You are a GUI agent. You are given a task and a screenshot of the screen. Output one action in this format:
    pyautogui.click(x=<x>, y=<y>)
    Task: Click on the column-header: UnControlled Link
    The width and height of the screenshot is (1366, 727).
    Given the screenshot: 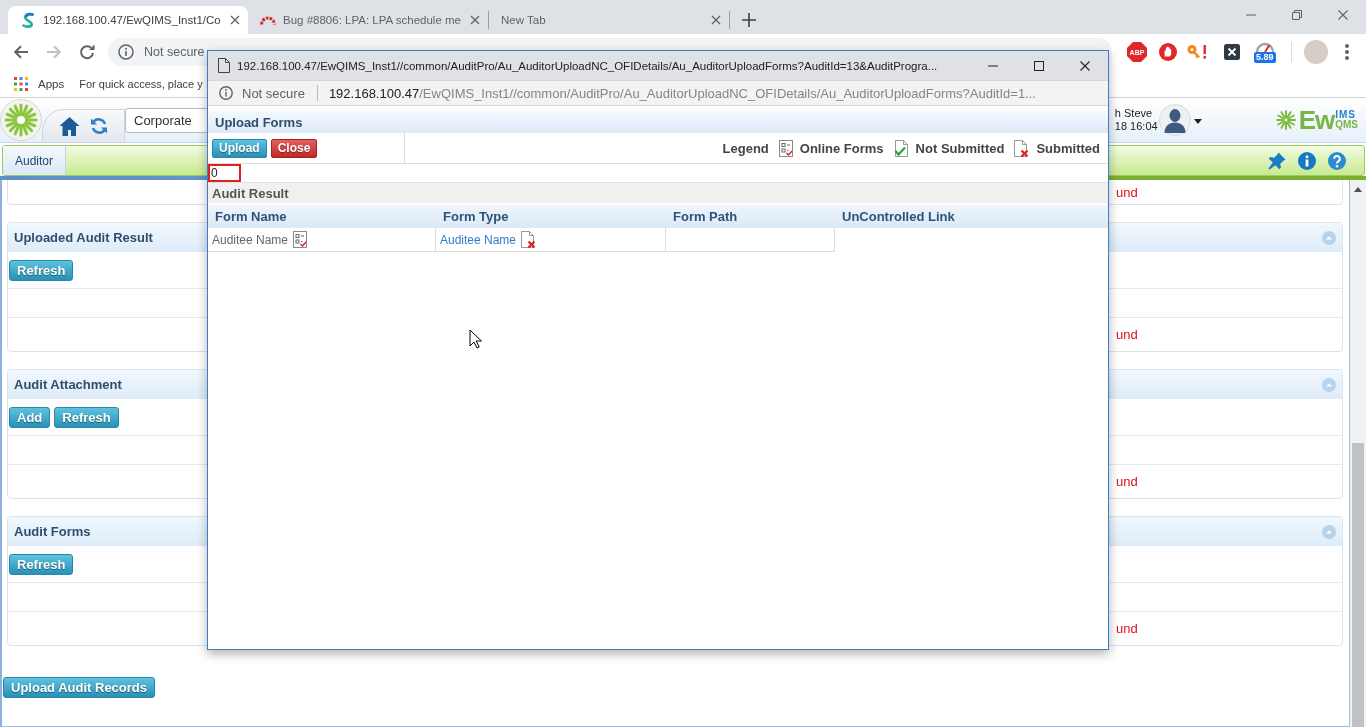 What is the action you would take?
    pyautogui.click(x=898, y=216)
    